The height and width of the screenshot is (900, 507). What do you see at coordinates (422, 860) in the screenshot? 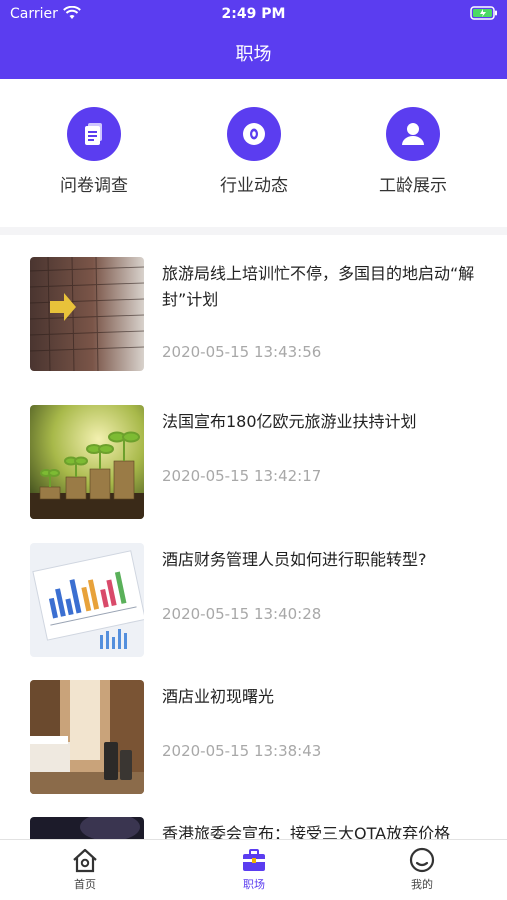
I see `smile-face-icon` at bounding box center [422, 860].